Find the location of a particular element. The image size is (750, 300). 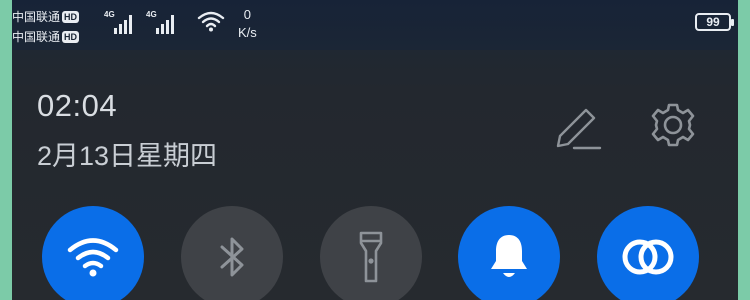

bluetooth-icon is located at coordinates (232, 257).